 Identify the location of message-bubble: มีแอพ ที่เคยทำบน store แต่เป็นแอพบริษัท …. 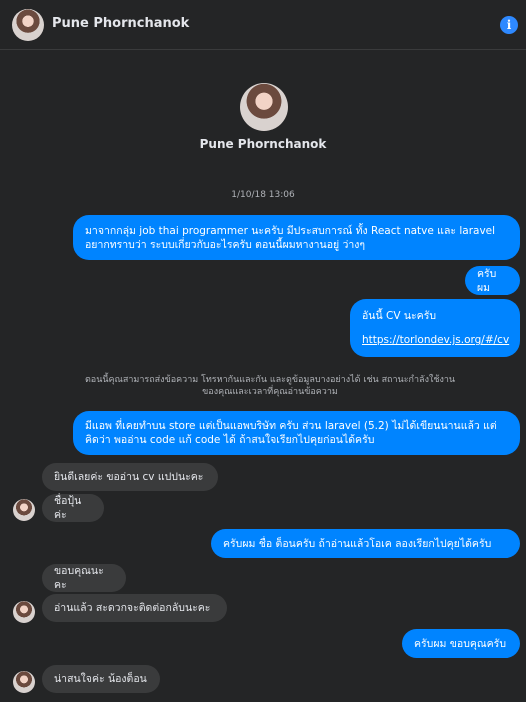
(296, 433).